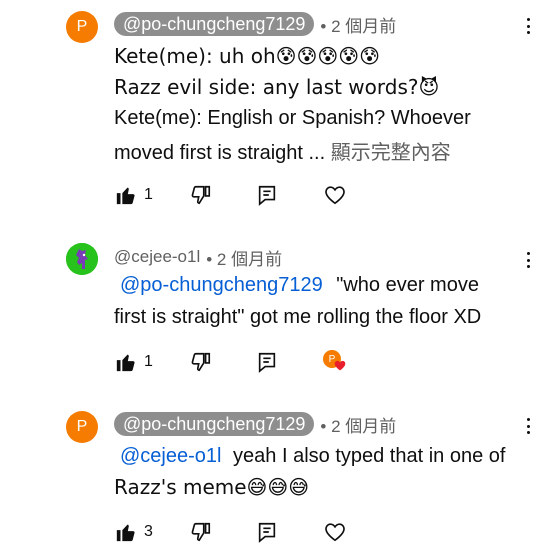  I want to click on creator-heart-badge: P, so click(334, 362).